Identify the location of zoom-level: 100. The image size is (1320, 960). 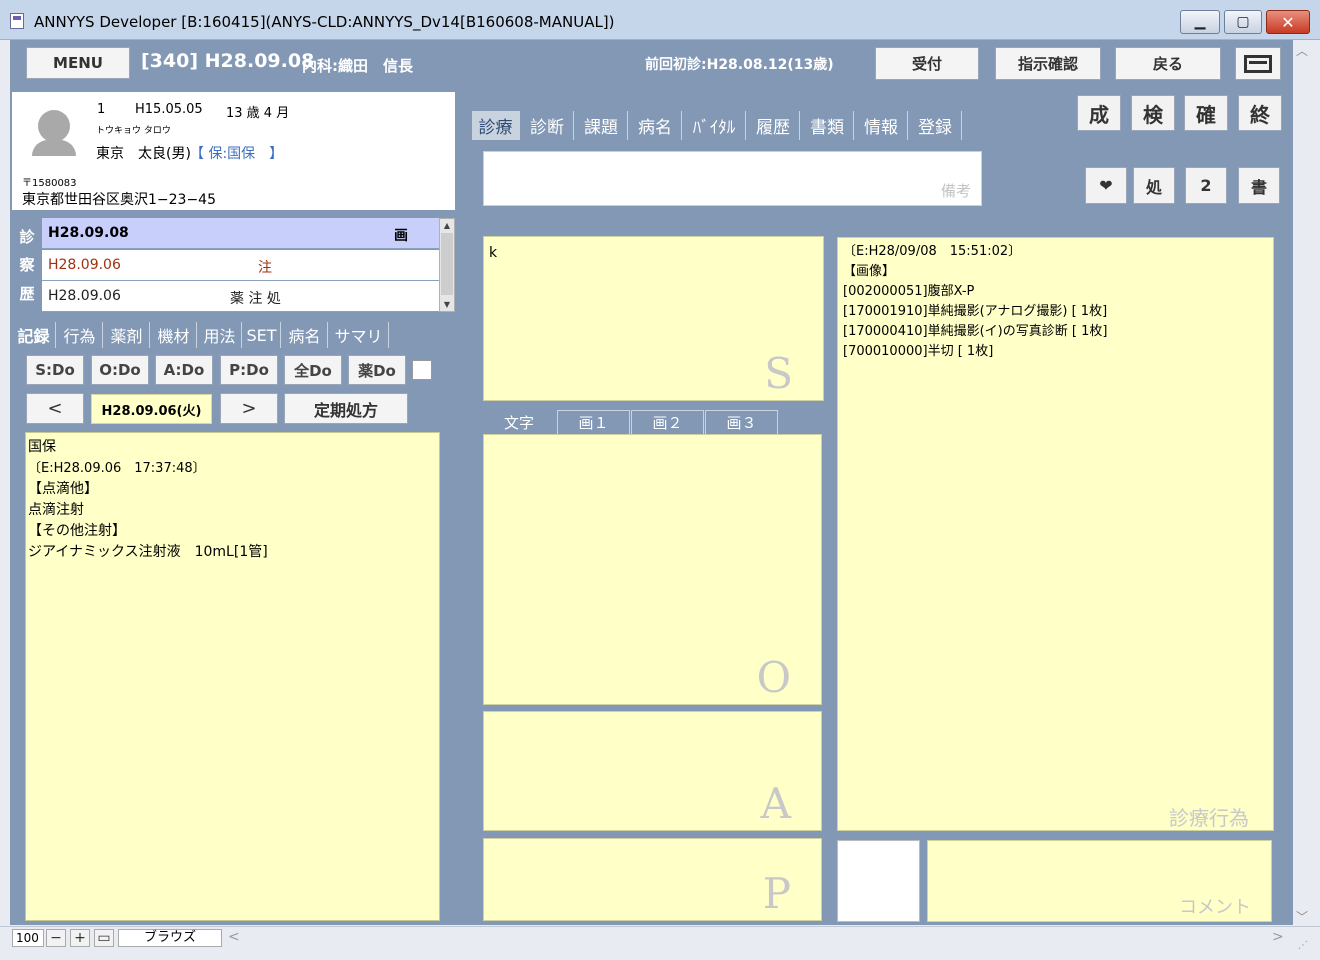
(28, 938).